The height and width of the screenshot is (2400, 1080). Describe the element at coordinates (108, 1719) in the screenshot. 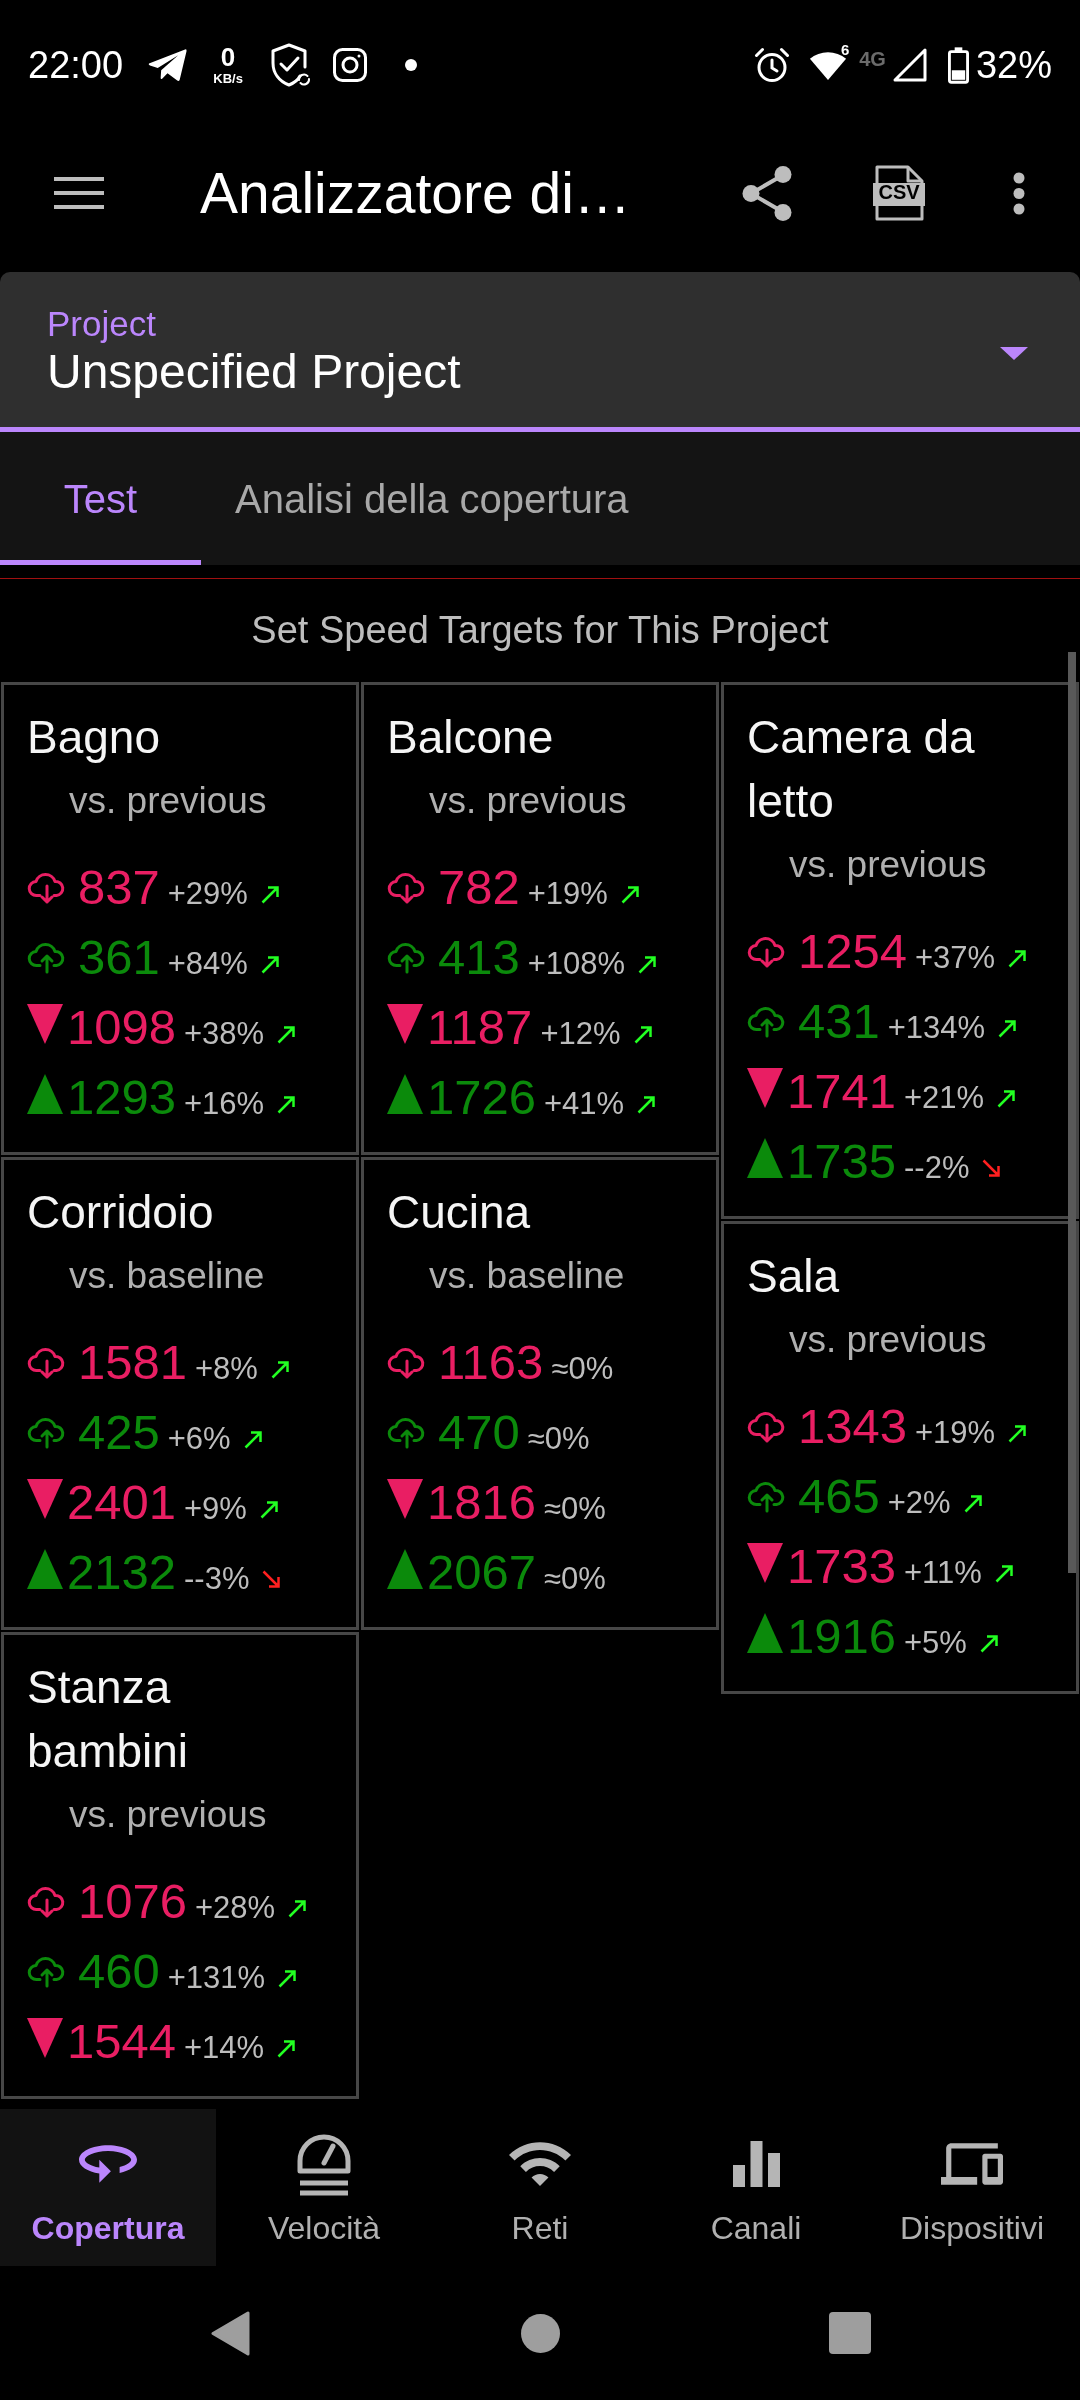

I see `card-title: Stanza bambini` at that location.